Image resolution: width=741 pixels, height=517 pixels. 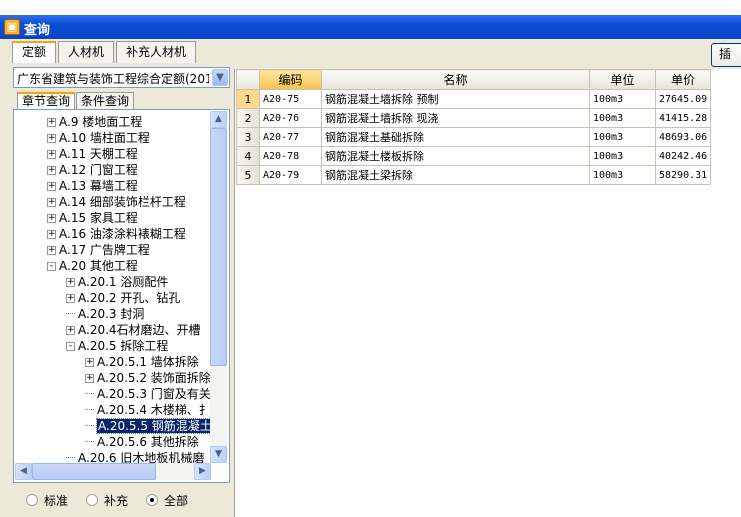 I want to click on tree-item: + A.16 油漆涂料裱糊工程, so click(x=116, y=234).